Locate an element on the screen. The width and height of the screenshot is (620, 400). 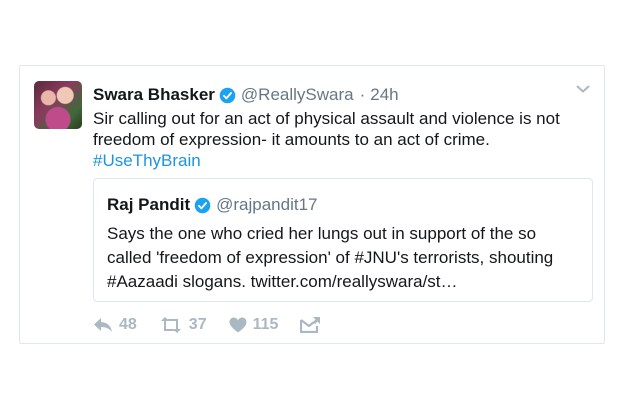
chevron-down-icon is located at coordinates (583, 89).